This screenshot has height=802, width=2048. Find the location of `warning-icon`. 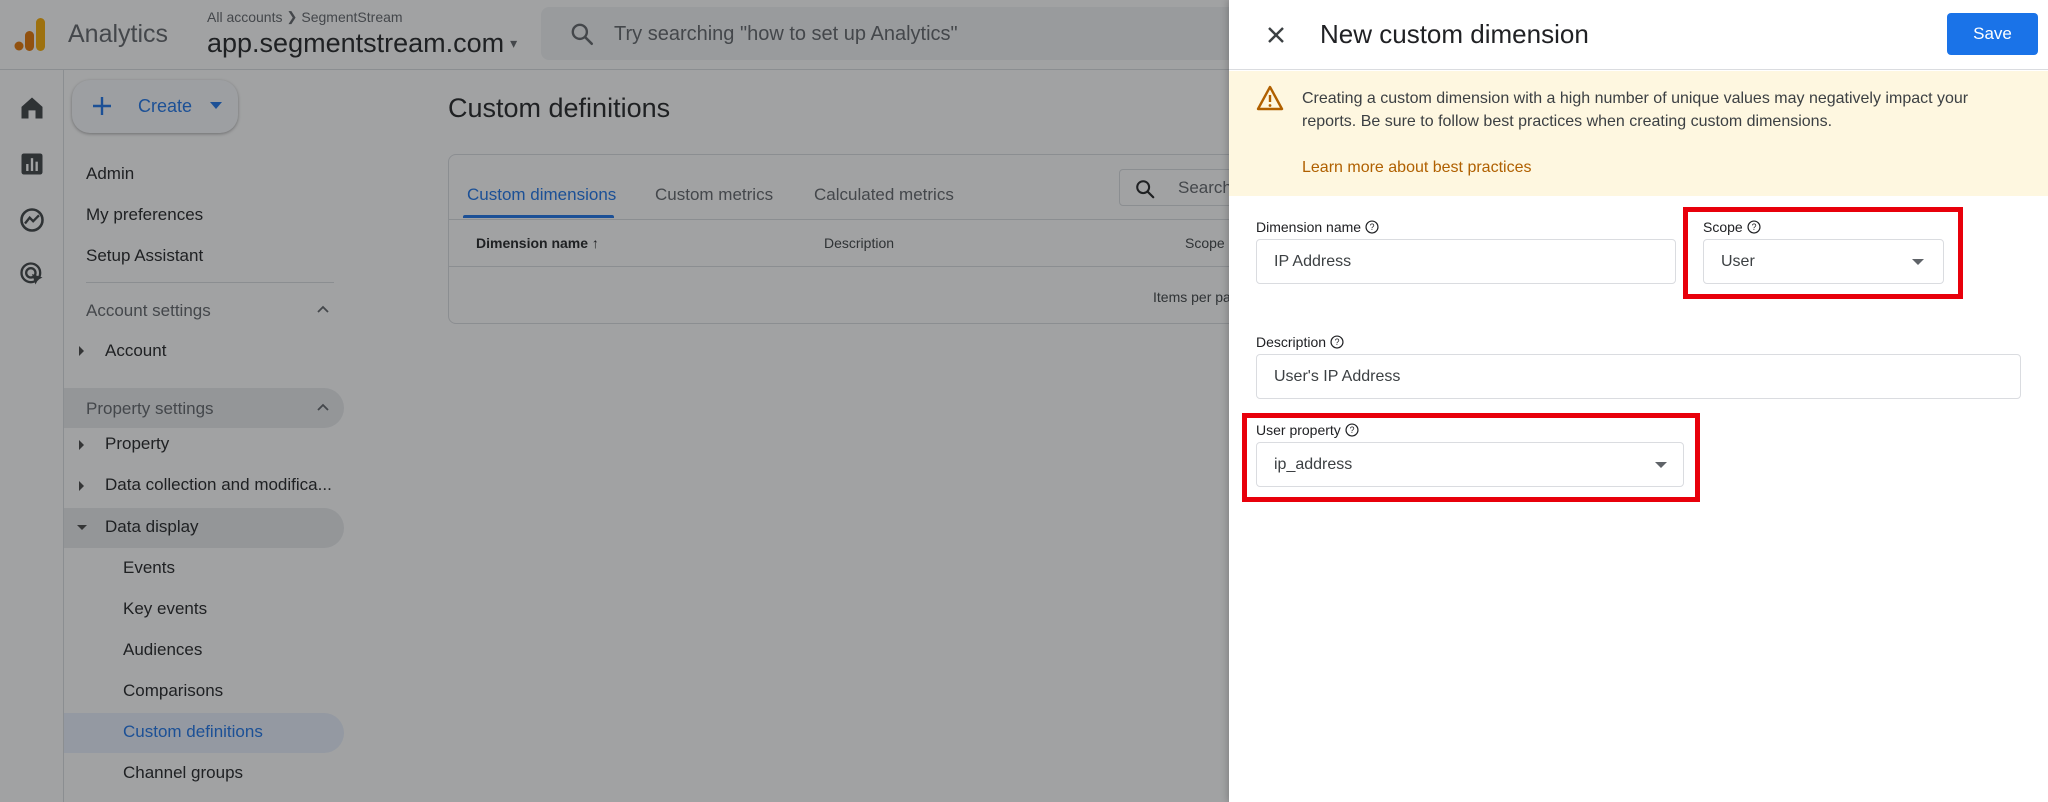

warning-icon is located at coordinates (1270, 98).